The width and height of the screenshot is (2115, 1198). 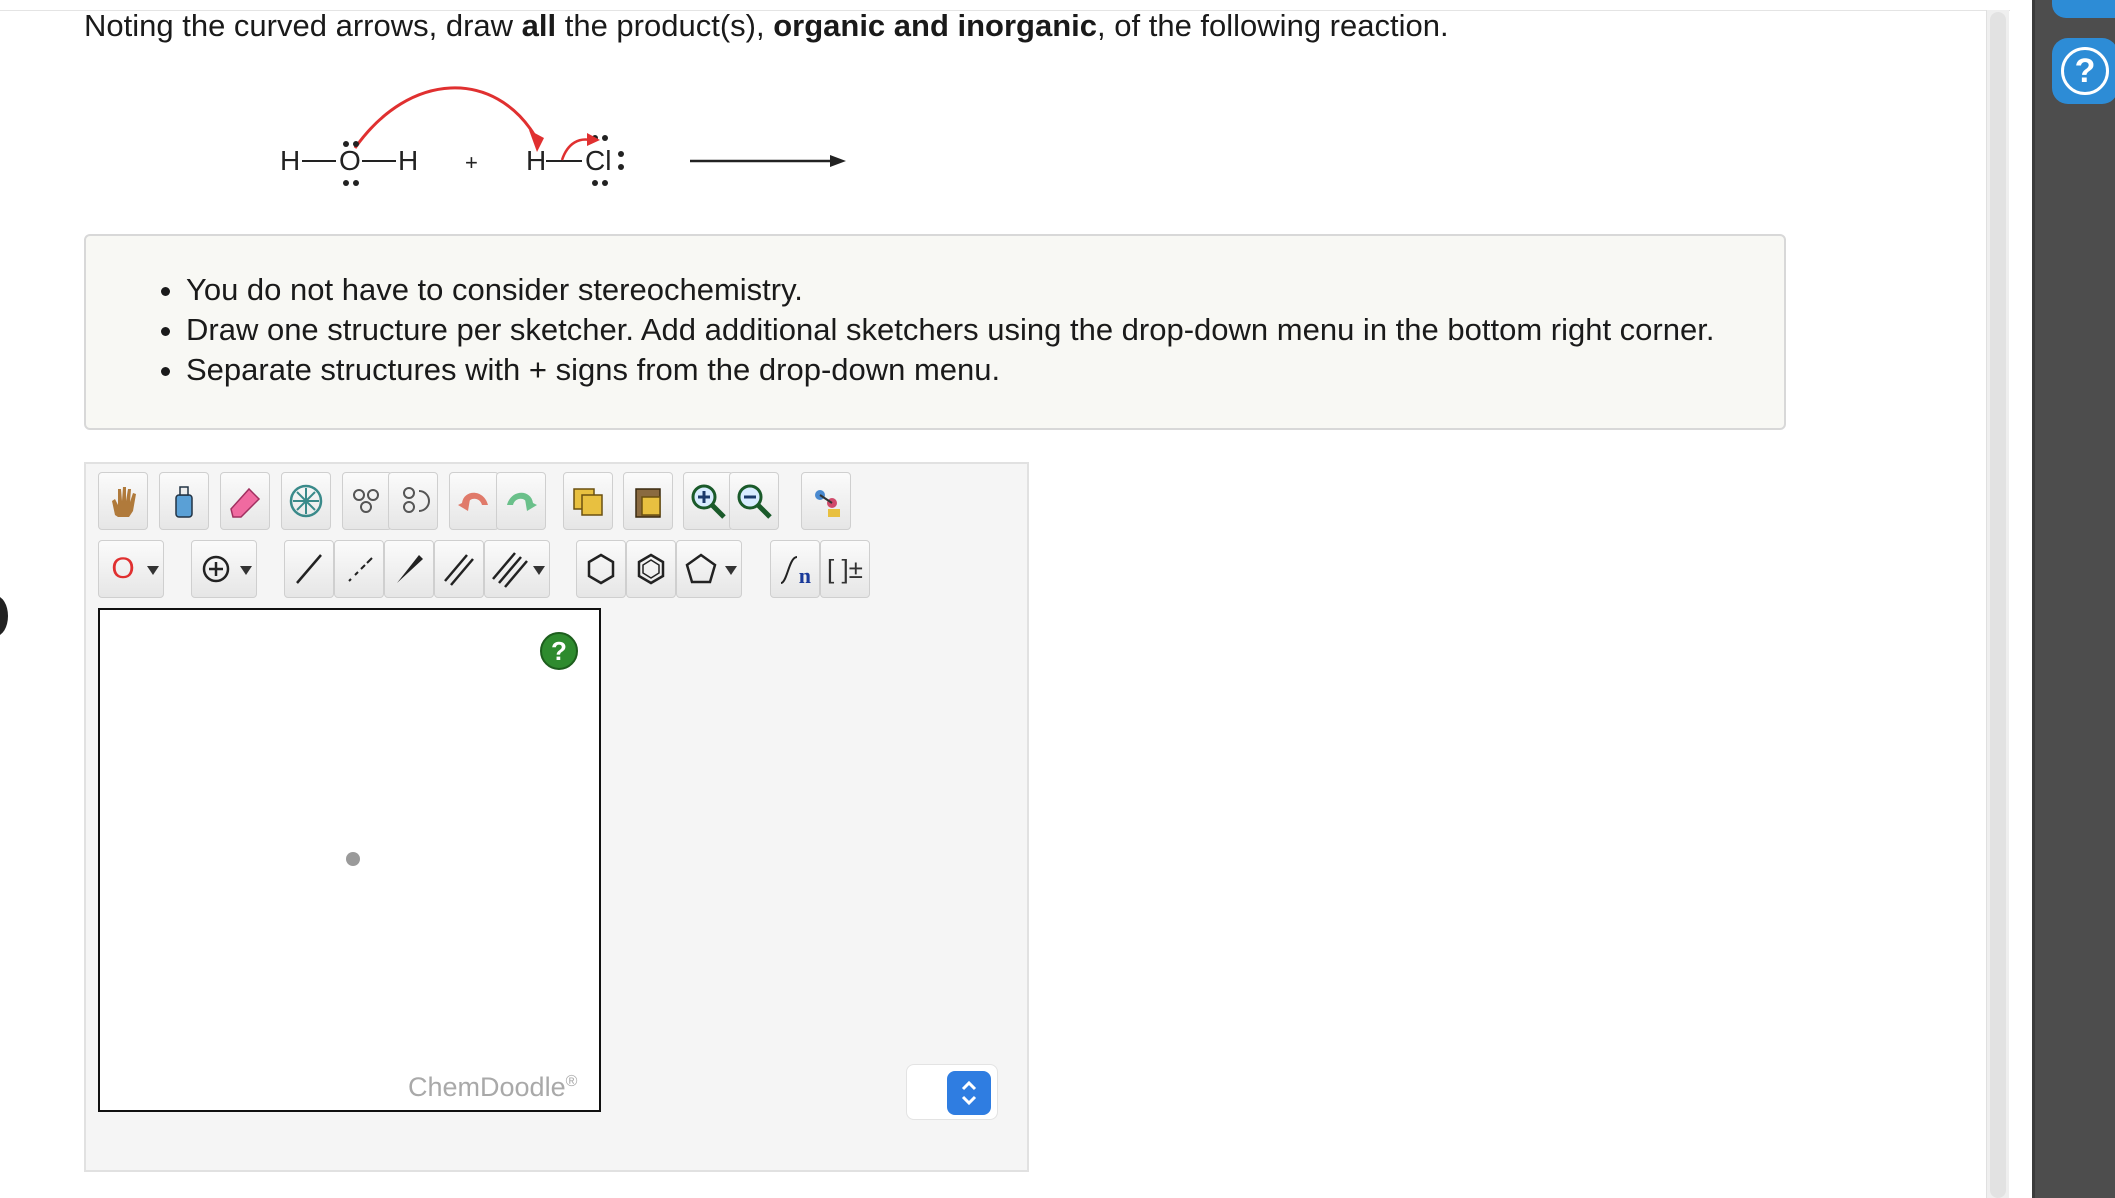 What do you see at coordinates (827, 503) in the screenshot?
I see `clean-molecule-icon` at bounding box center [827, 503].